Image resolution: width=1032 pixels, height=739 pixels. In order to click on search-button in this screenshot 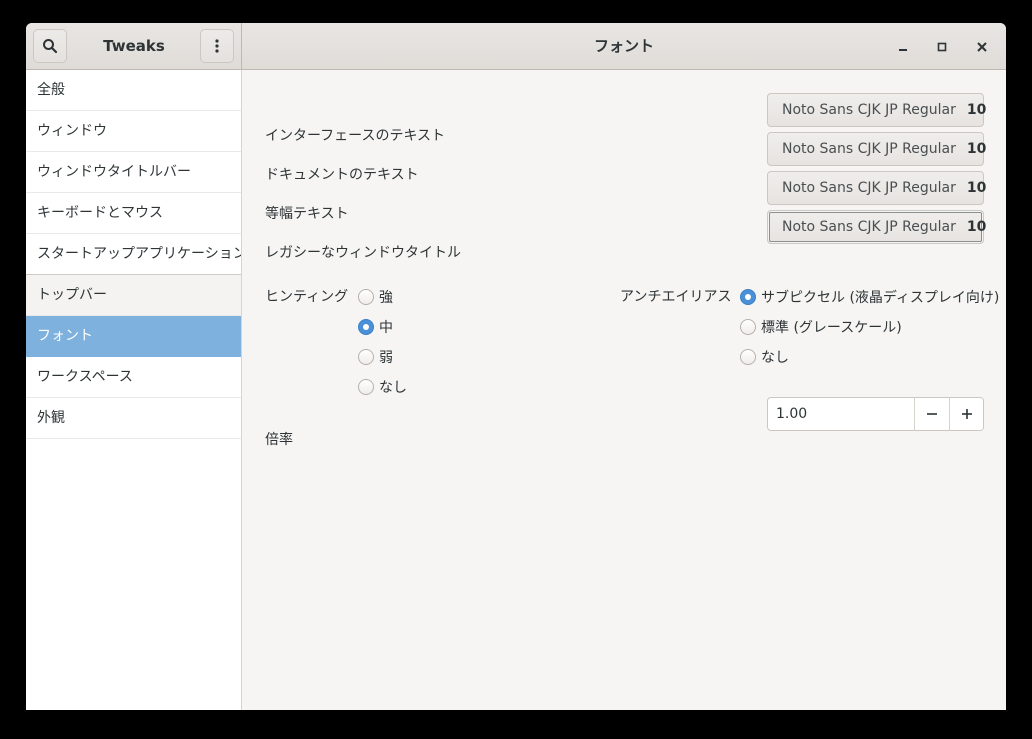, I will do `click(50, 46)`.